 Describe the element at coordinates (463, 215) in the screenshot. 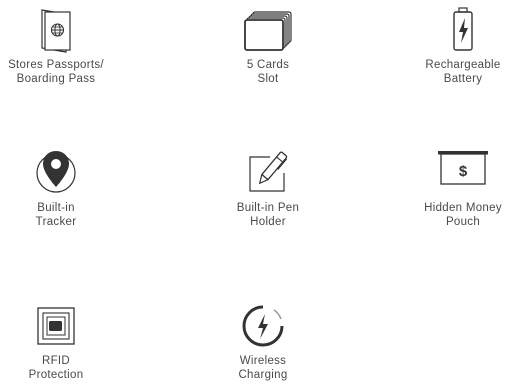

I see `feature-label: Hidden Money Pouch` at that location.